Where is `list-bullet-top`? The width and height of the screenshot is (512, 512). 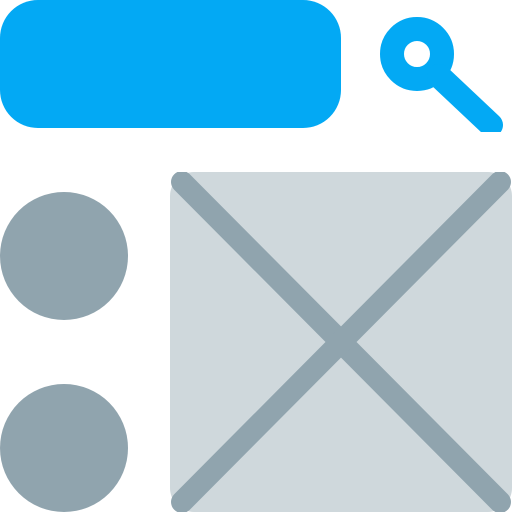
list-bullet-top is located at coordinates (64, 256).